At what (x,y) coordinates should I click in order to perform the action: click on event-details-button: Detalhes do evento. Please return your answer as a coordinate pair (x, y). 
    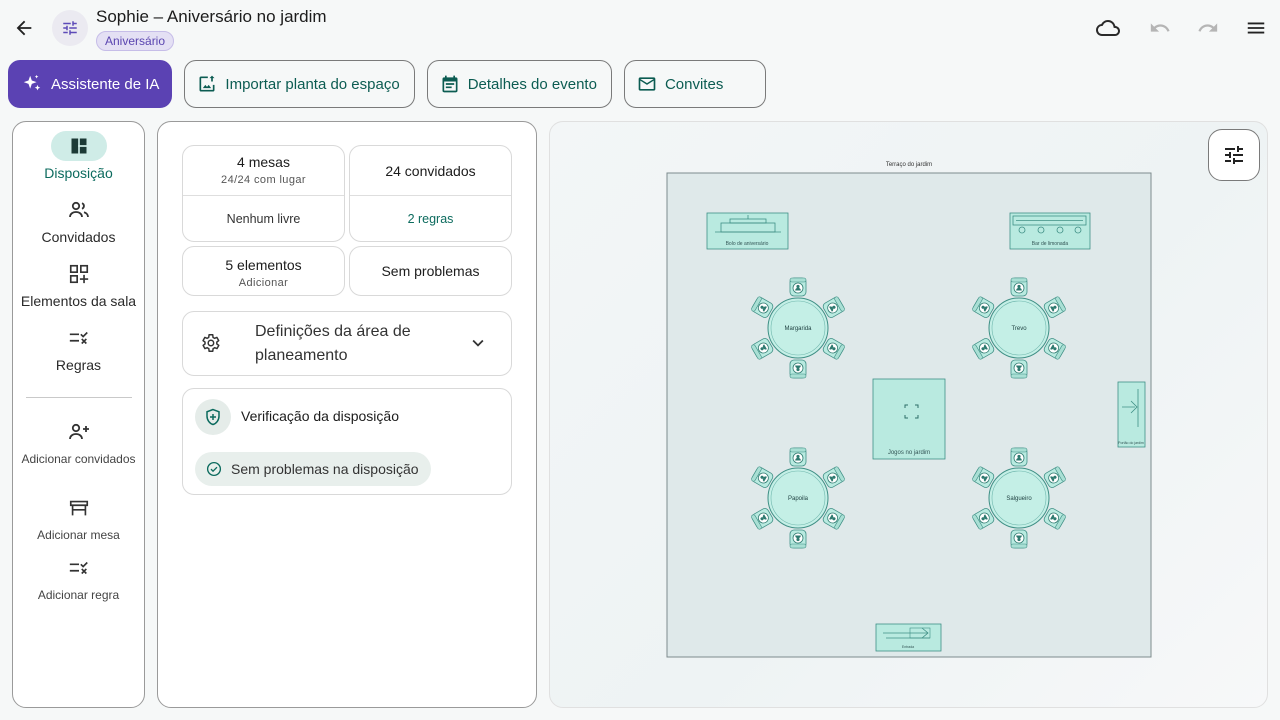
    Looking at the image, I should click on (519, 84).